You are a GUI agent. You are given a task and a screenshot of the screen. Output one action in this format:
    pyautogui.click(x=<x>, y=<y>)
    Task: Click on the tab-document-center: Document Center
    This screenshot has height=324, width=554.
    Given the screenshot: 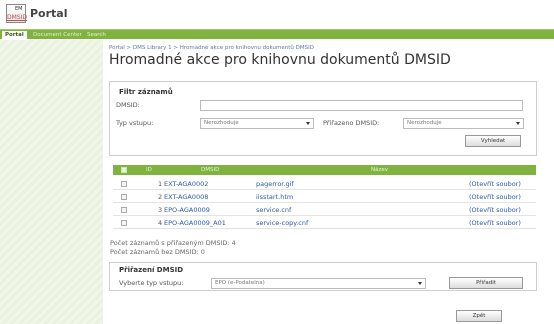 What is the action you would take?
    pyautogui.click(x=57, y=35)
    